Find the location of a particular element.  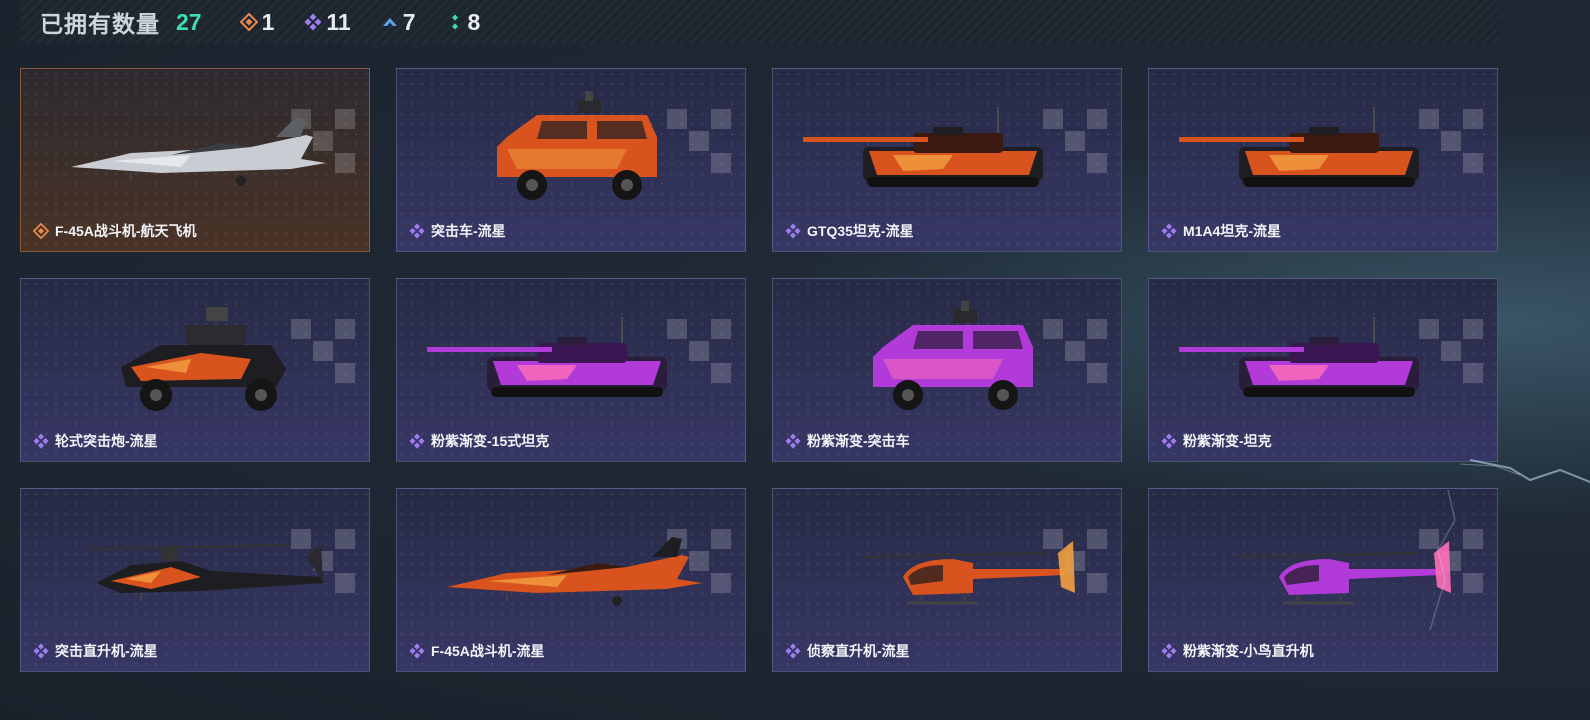

vehicle-skin-card: 突击车-流星 is located at coordinates (571, 160).